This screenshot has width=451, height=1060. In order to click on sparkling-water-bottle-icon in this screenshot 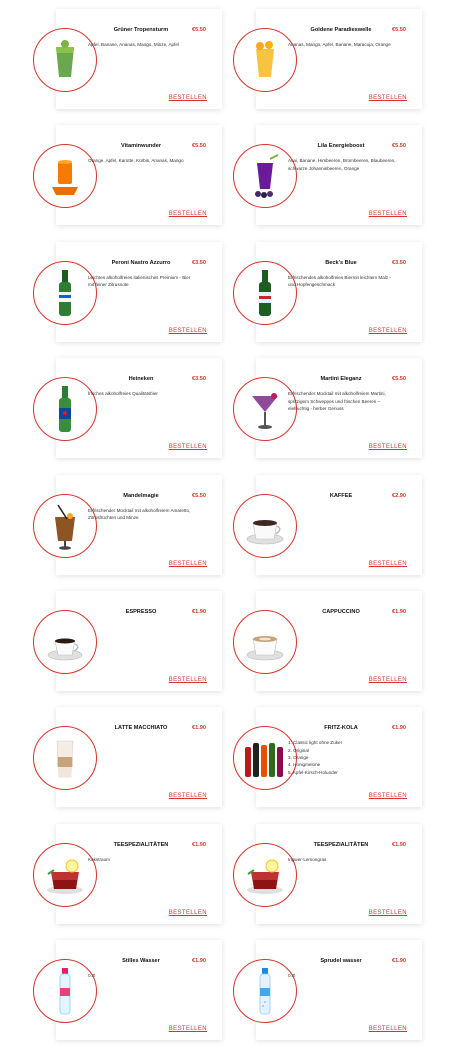, I will do `click(265, 991)`.